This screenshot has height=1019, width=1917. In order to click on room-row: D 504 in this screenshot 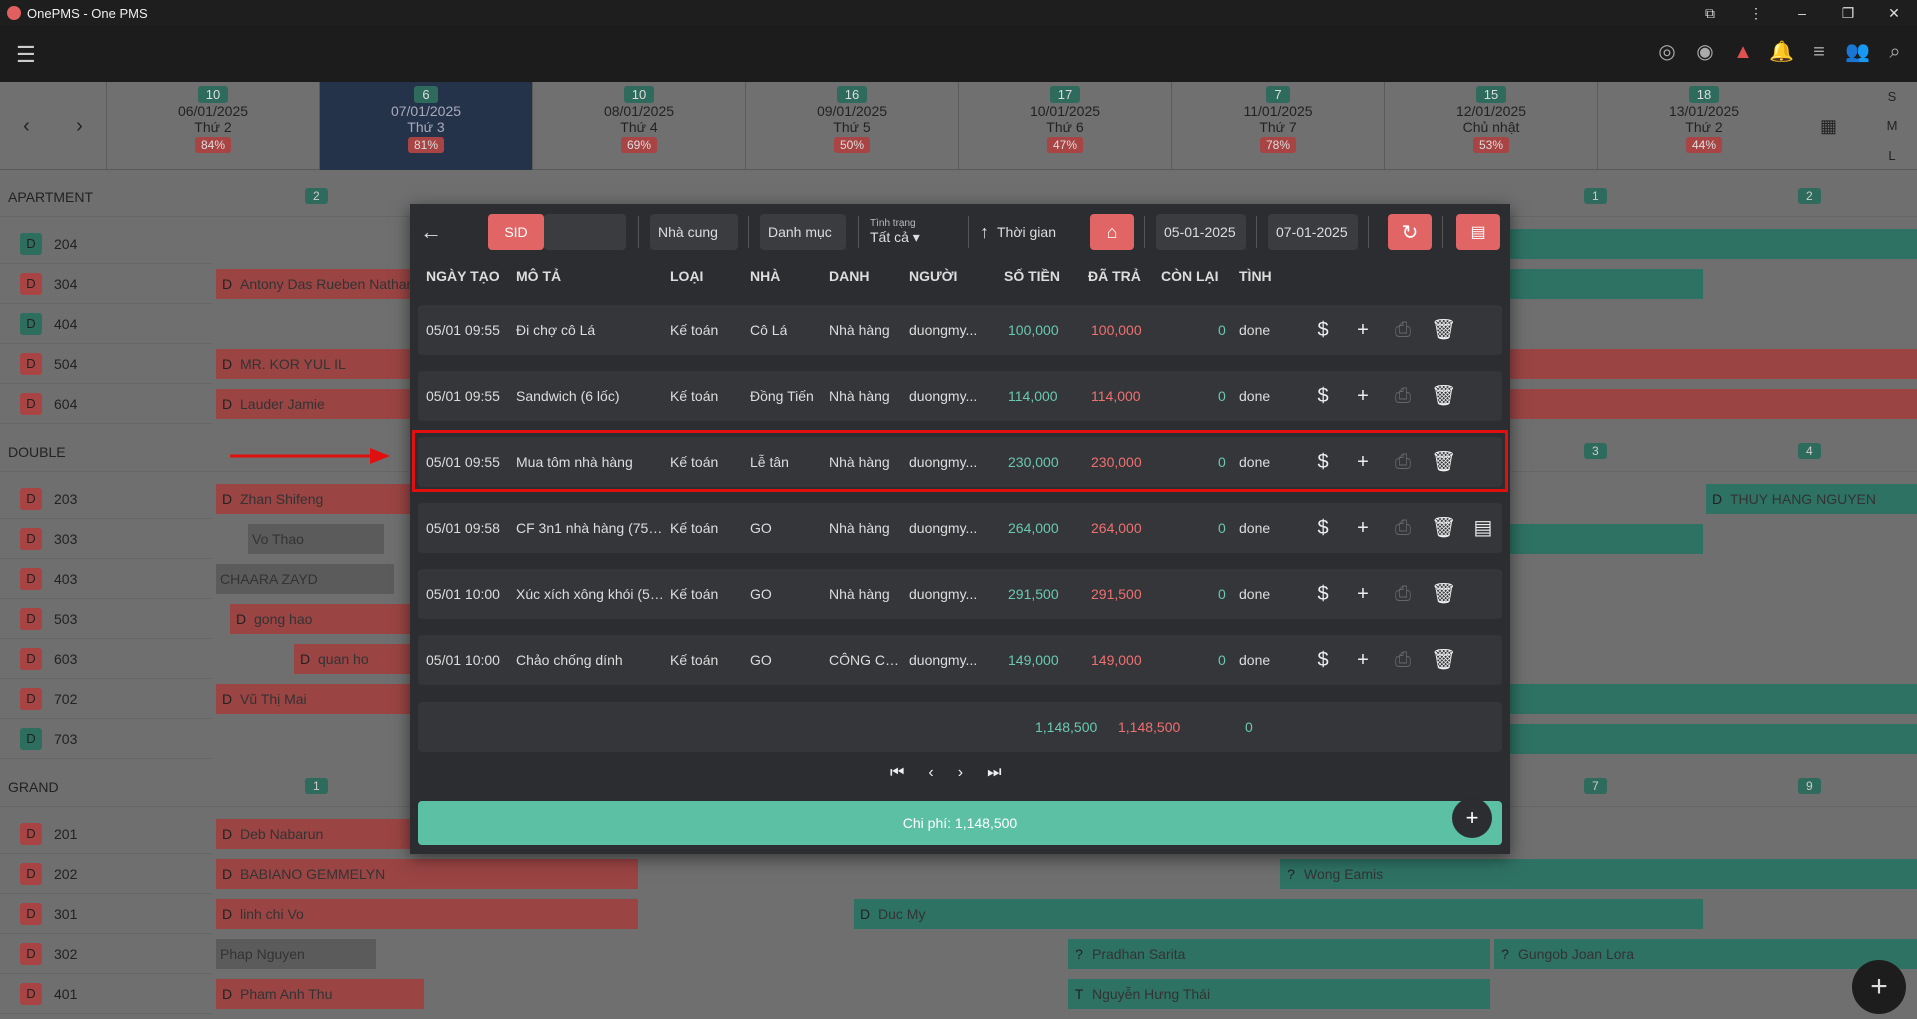, I will do `click(106, 364)`.